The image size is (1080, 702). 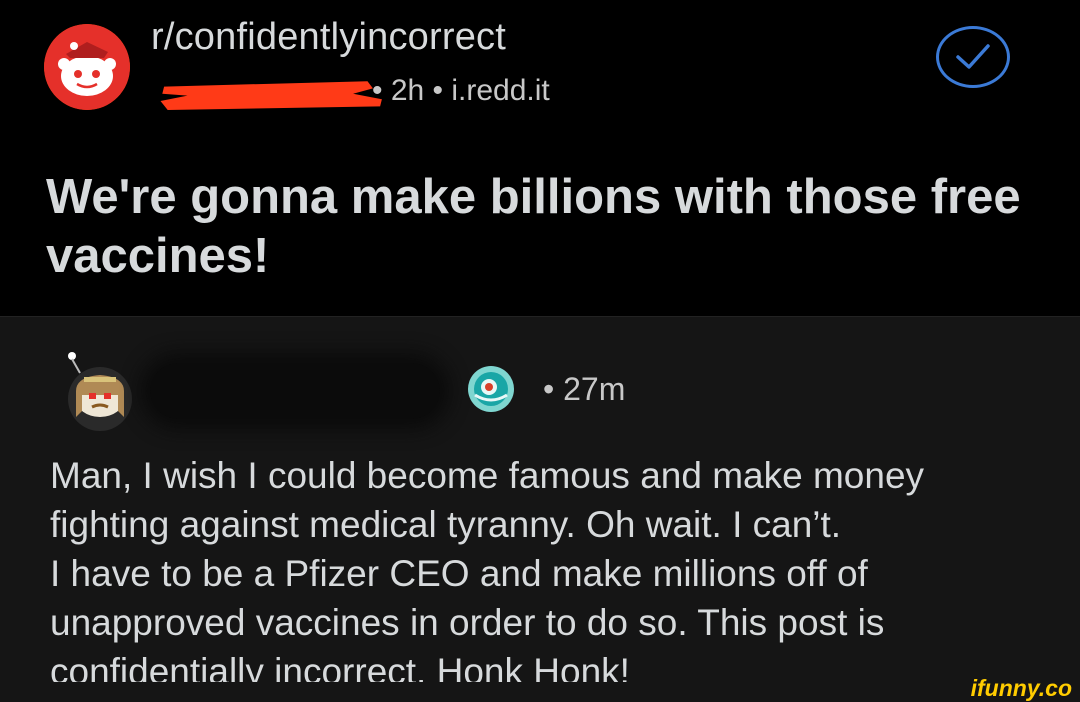 I want to click on bottom-strip, so click(x=540, y=692).